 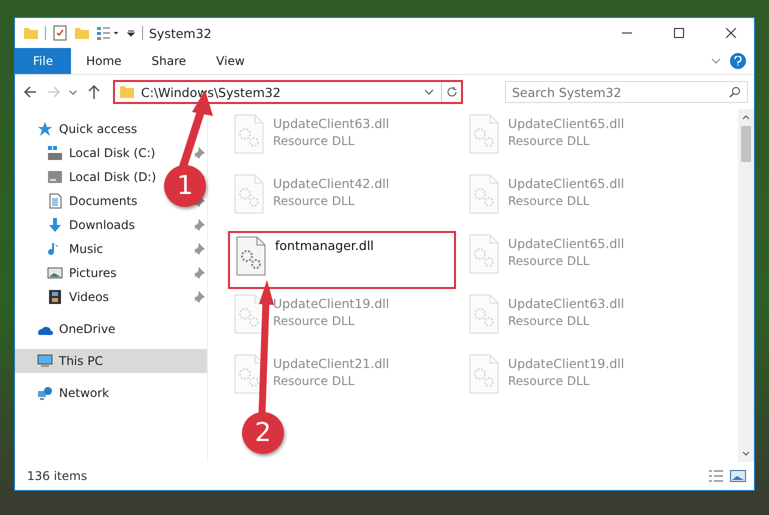 I want to click on maximize-icon, so click(x=679, y=33).